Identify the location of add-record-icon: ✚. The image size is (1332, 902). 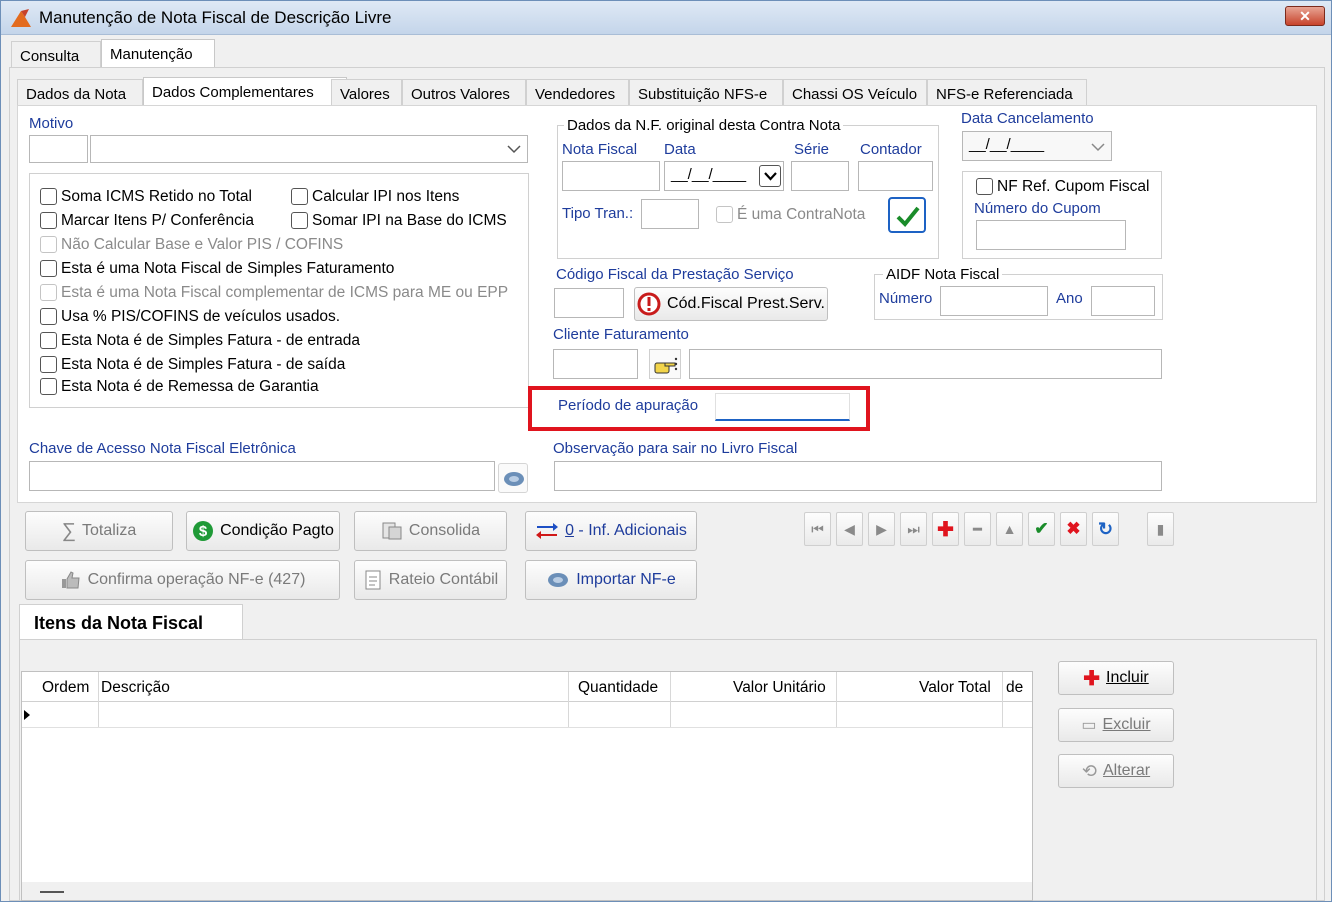
(945, 529).